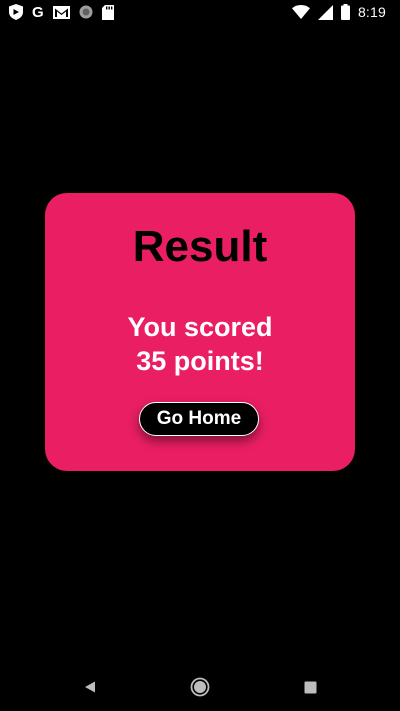  I want to click on battery-icon, so click(345, 12).